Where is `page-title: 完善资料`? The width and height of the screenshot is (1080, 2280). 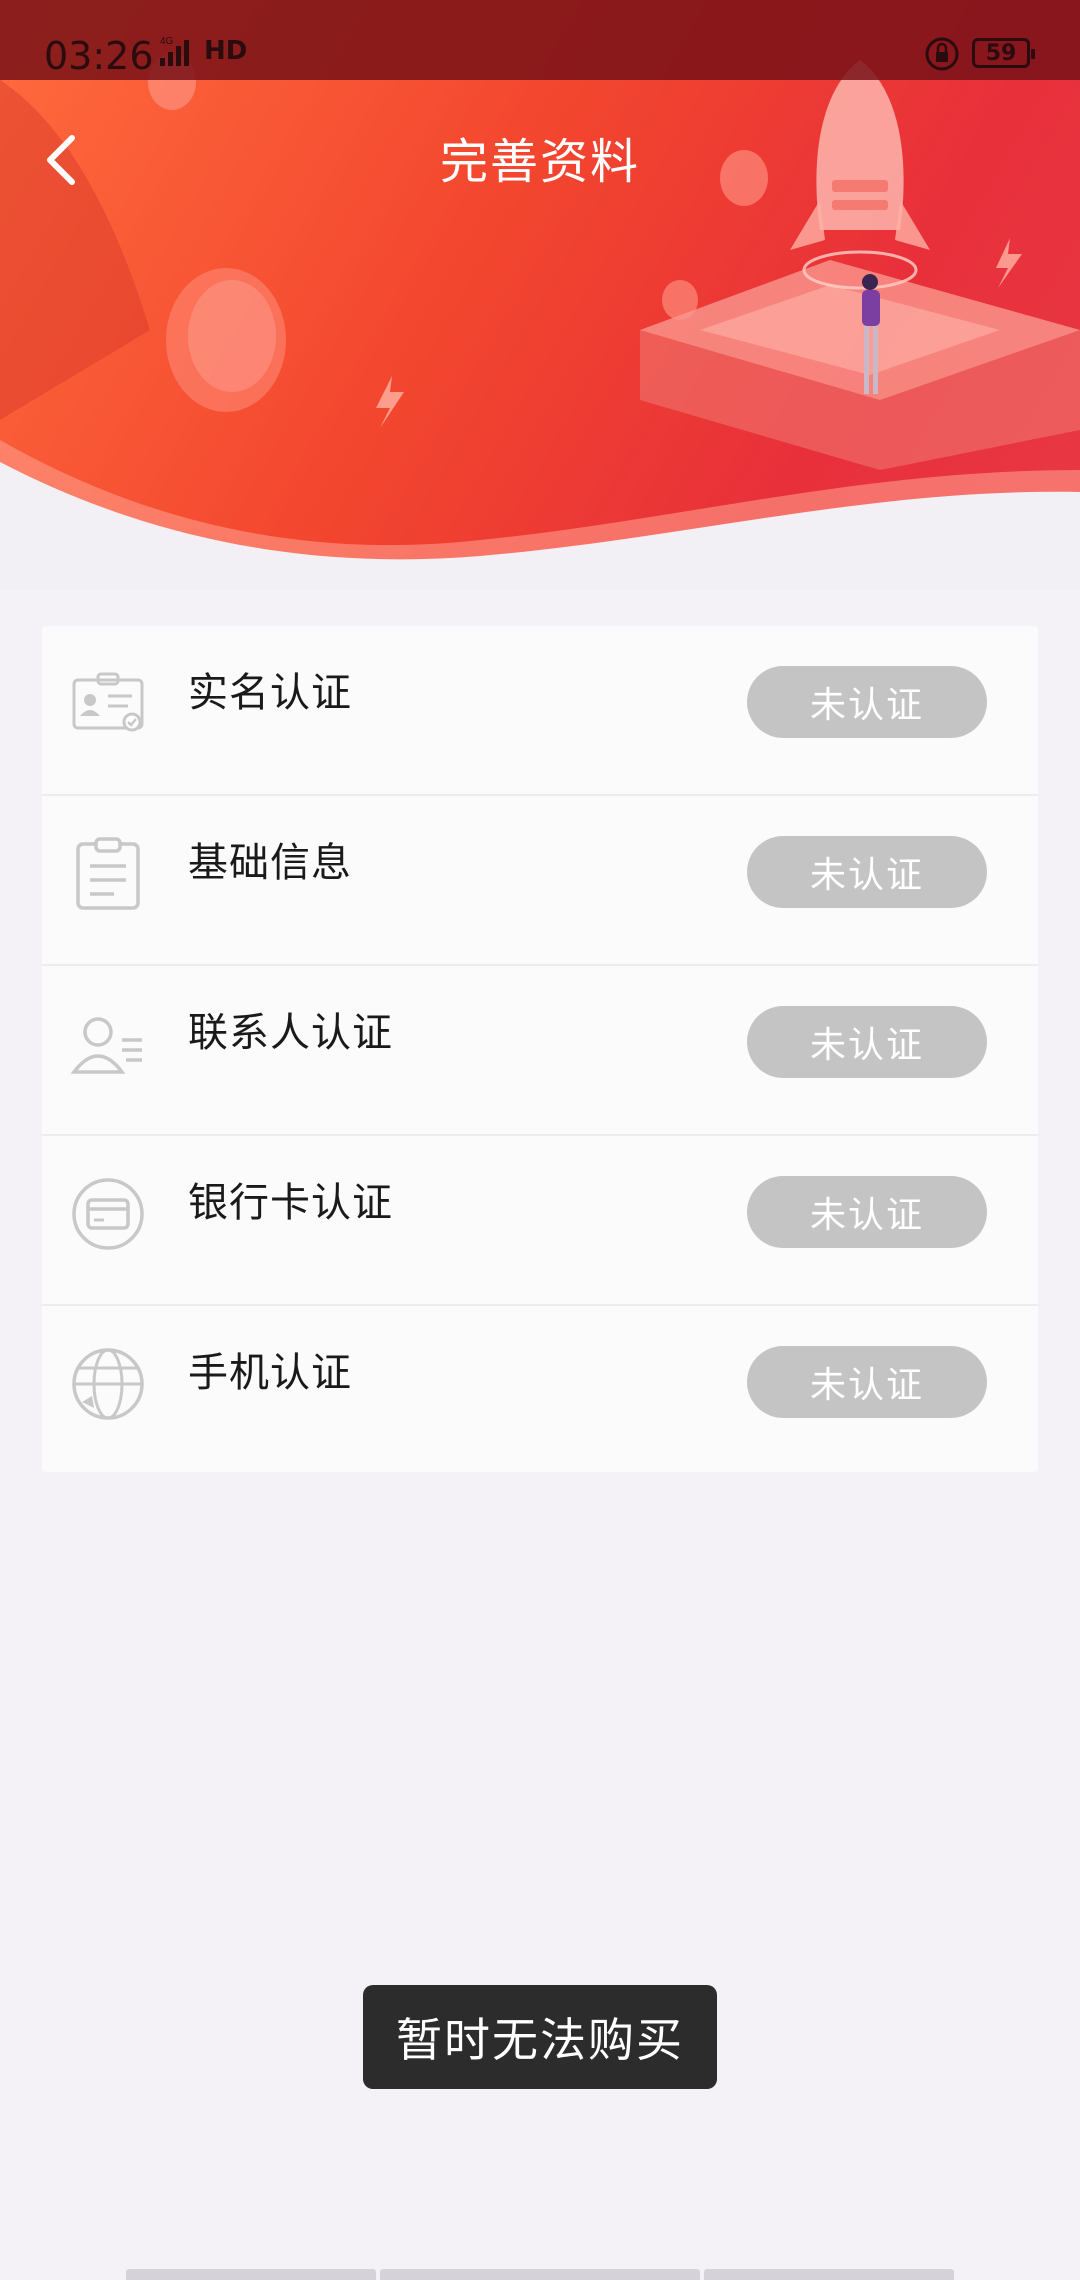 page-title: 完善资料 is located at coordinates (539, 162).